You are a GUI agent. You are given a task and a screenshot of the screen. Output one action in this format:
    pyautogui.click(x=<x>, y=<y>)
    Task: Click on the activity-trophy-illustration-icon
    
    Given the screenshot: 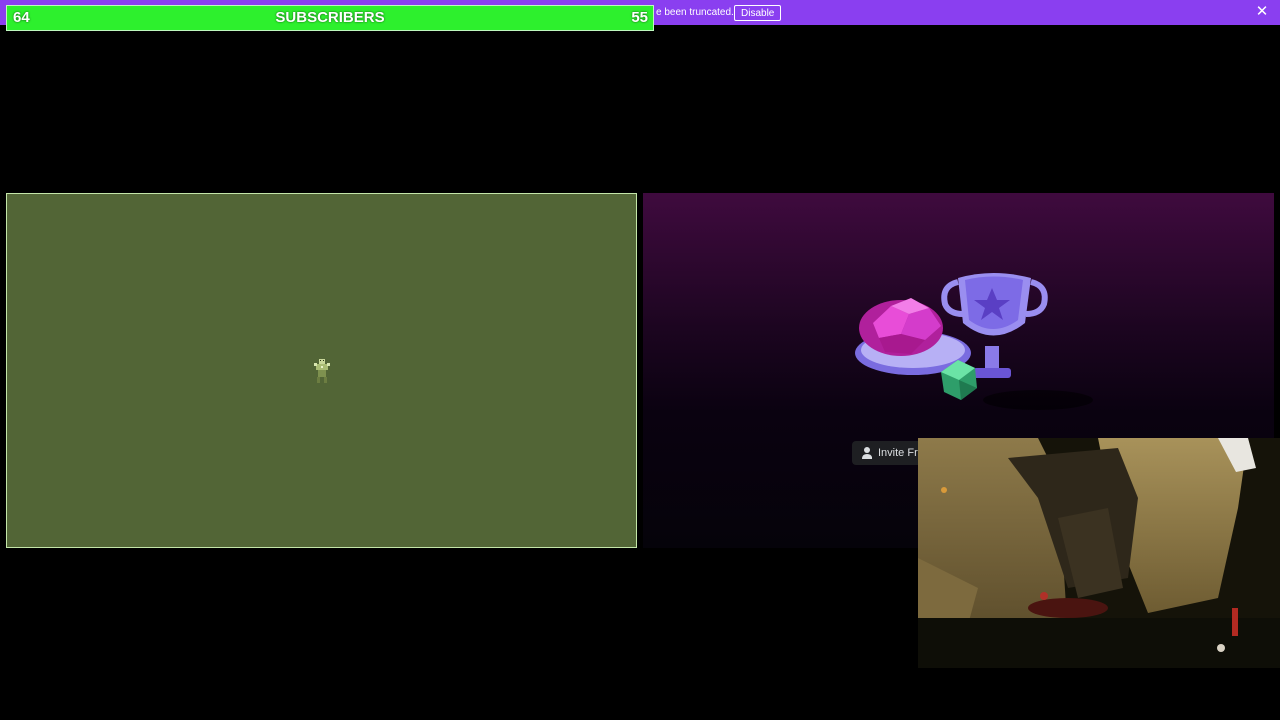 What is the action you would take?
    pyautogui.click(x=974, y=341)
    